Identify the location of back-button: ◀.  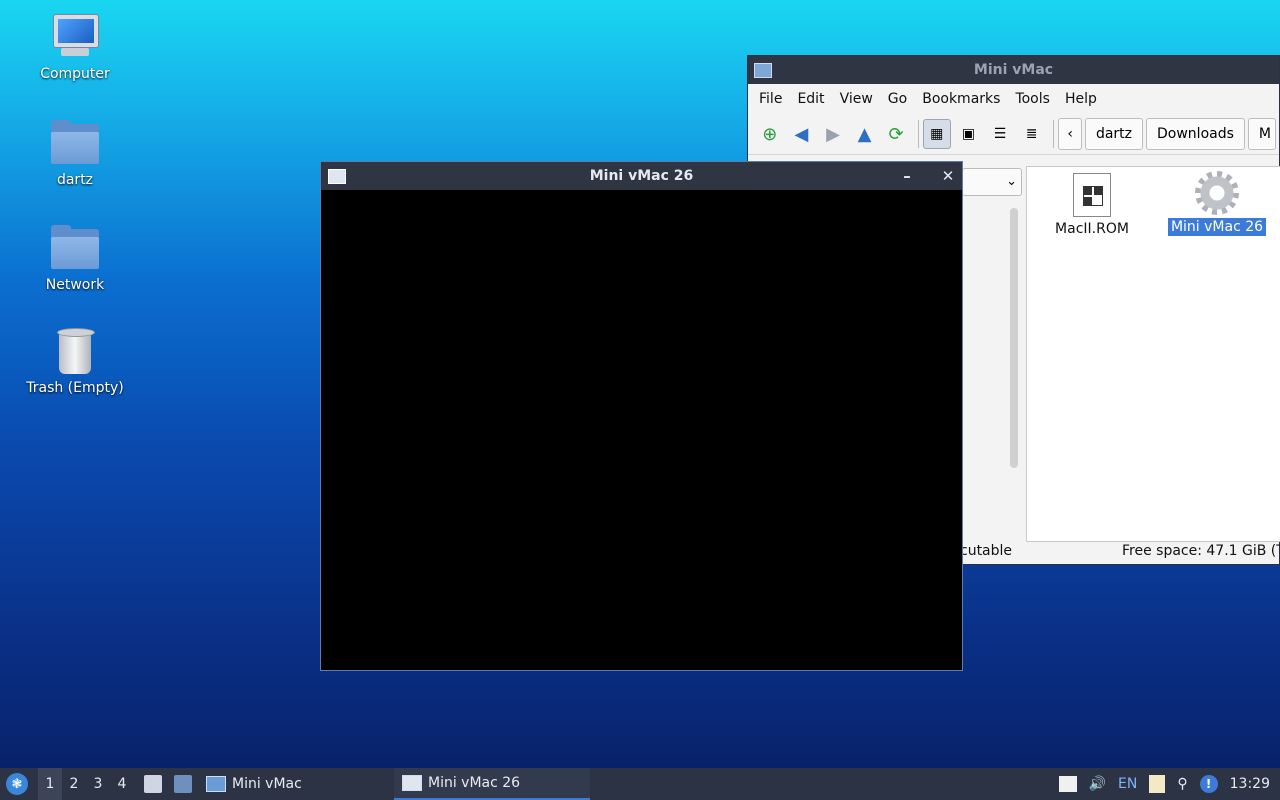
(802, 134).